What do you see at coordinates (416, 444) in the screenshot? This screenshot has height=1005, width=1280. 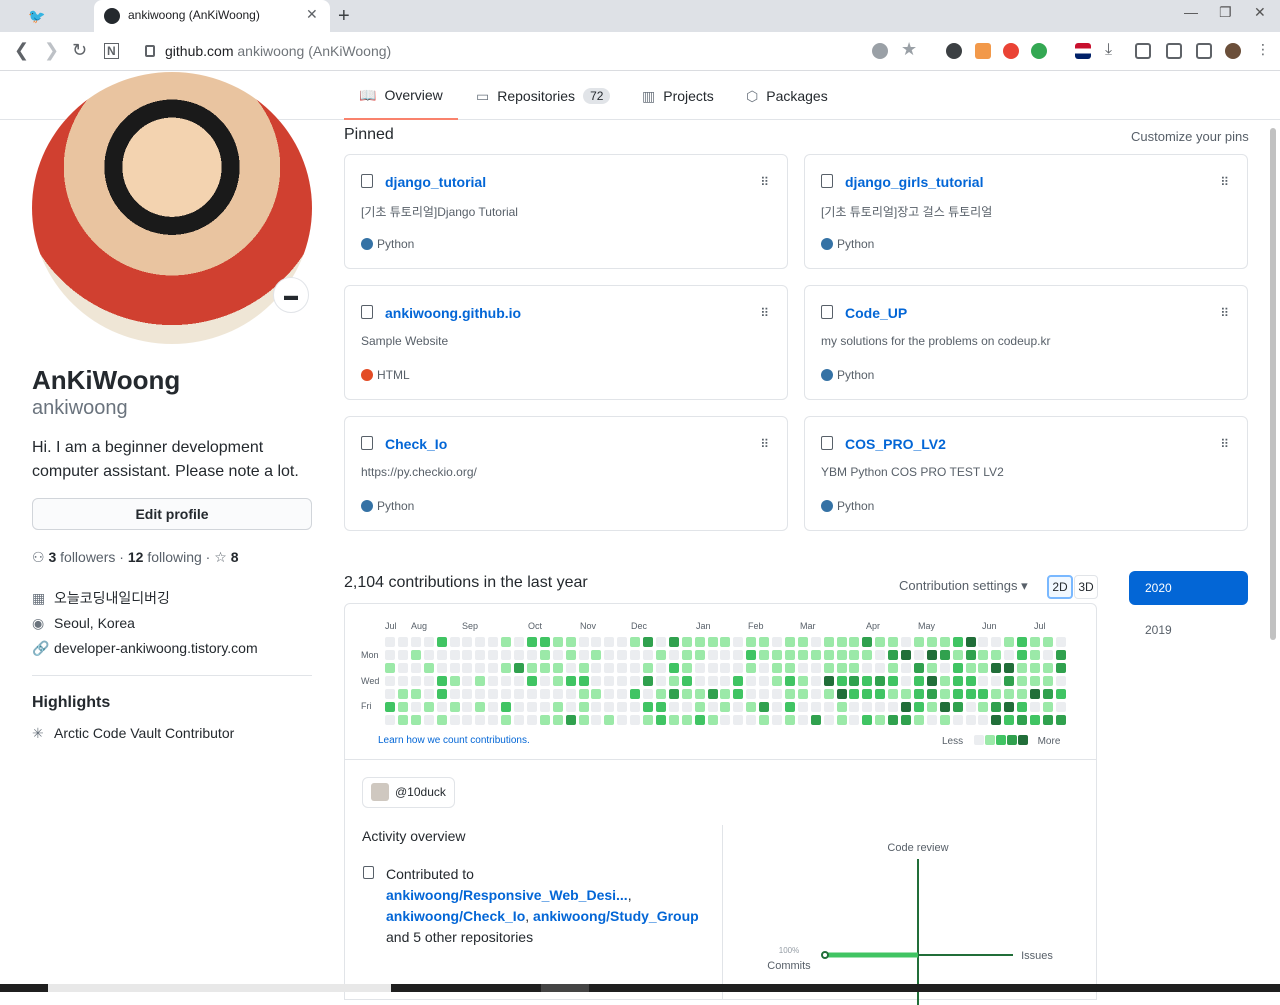 I see `repo-name-link: Check_Io` at bounding box center [416, 444].